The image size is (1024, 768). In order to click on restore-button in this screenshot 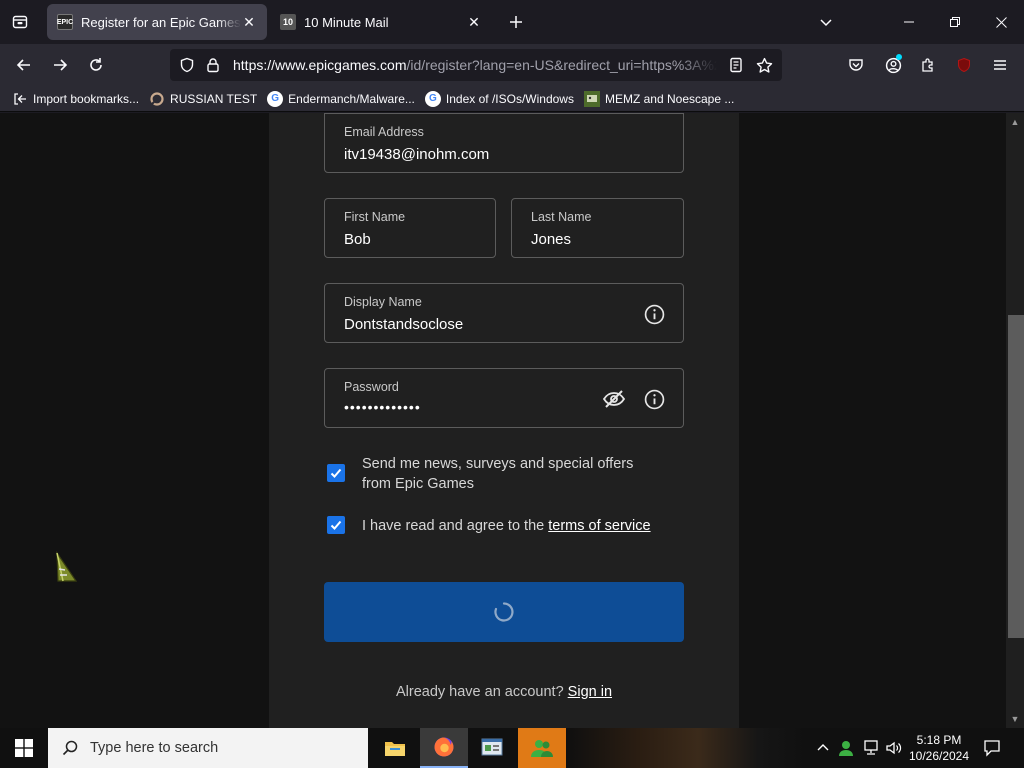, I will do `click(955, 22)`.